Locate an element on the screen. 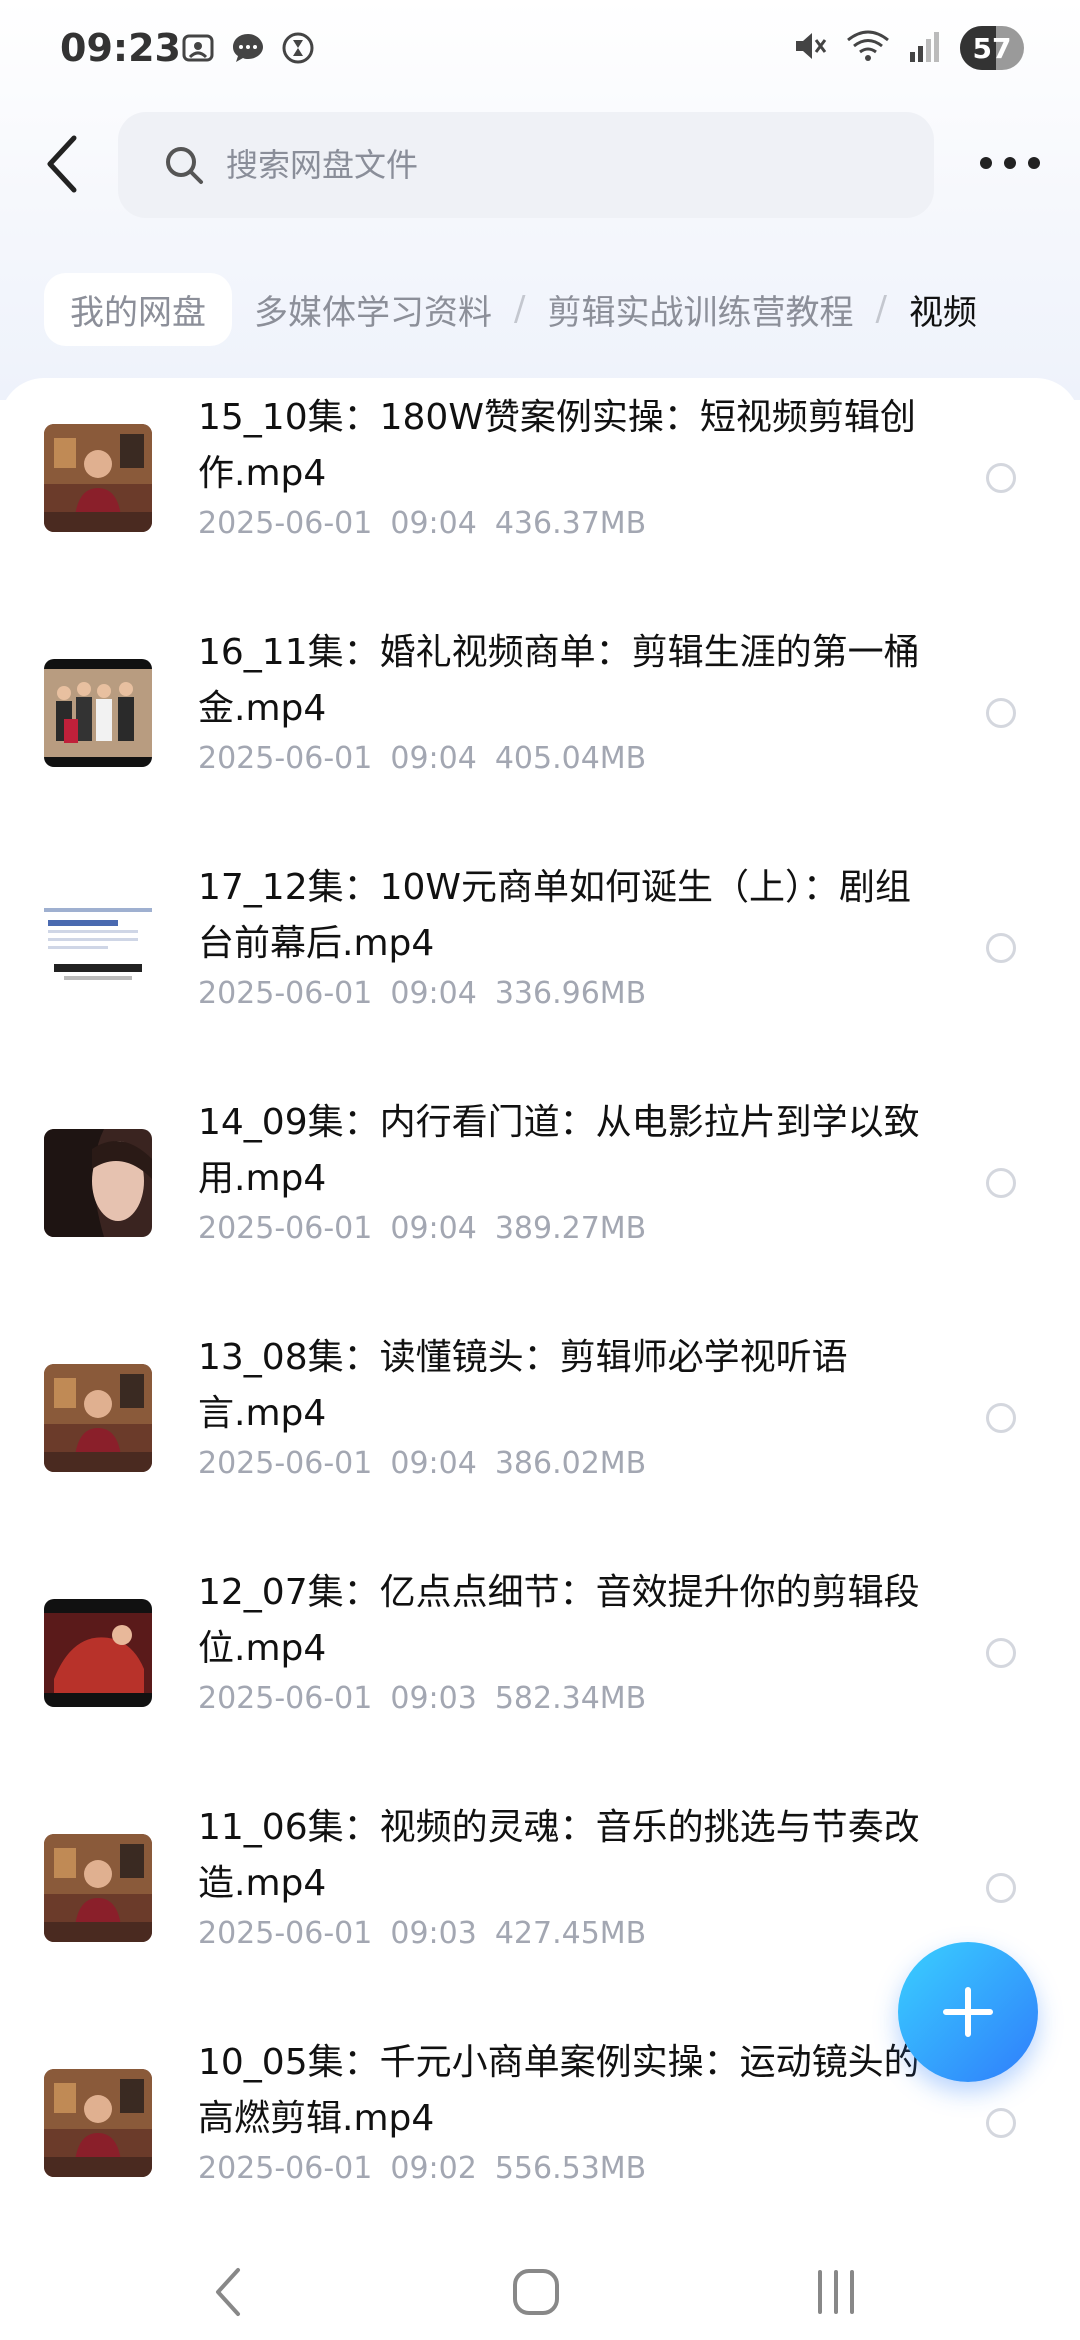  battery-level: 57 is located at coordinates (992, 48).